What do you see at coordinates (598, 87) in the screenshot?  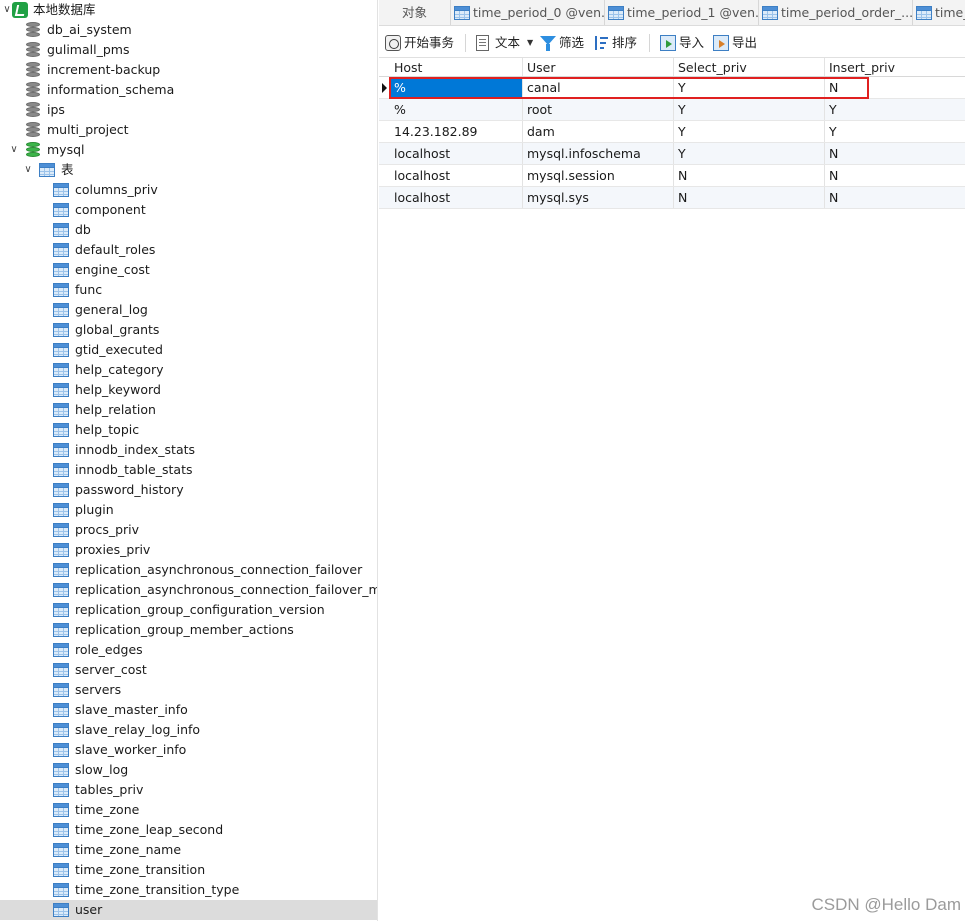 I see `grid-cell: canal` at bounding box center [598, 87].